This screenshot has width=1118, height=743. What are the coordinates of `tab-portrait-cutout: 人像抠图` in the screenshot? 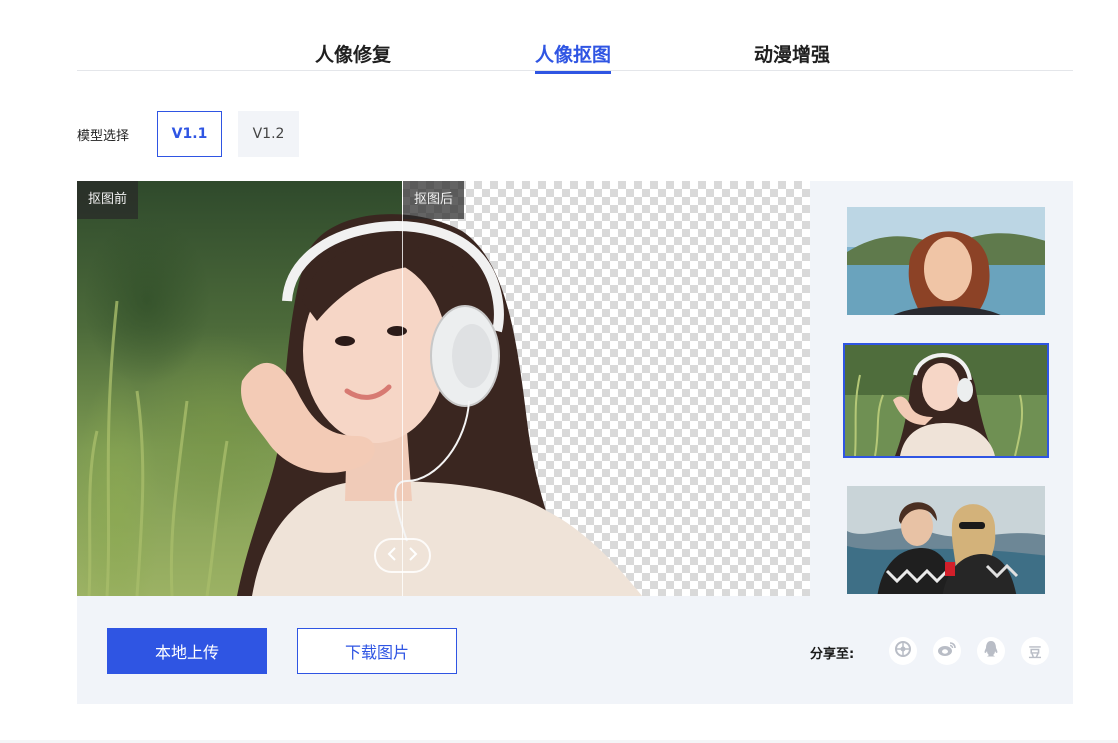 It's located at (573, 57).